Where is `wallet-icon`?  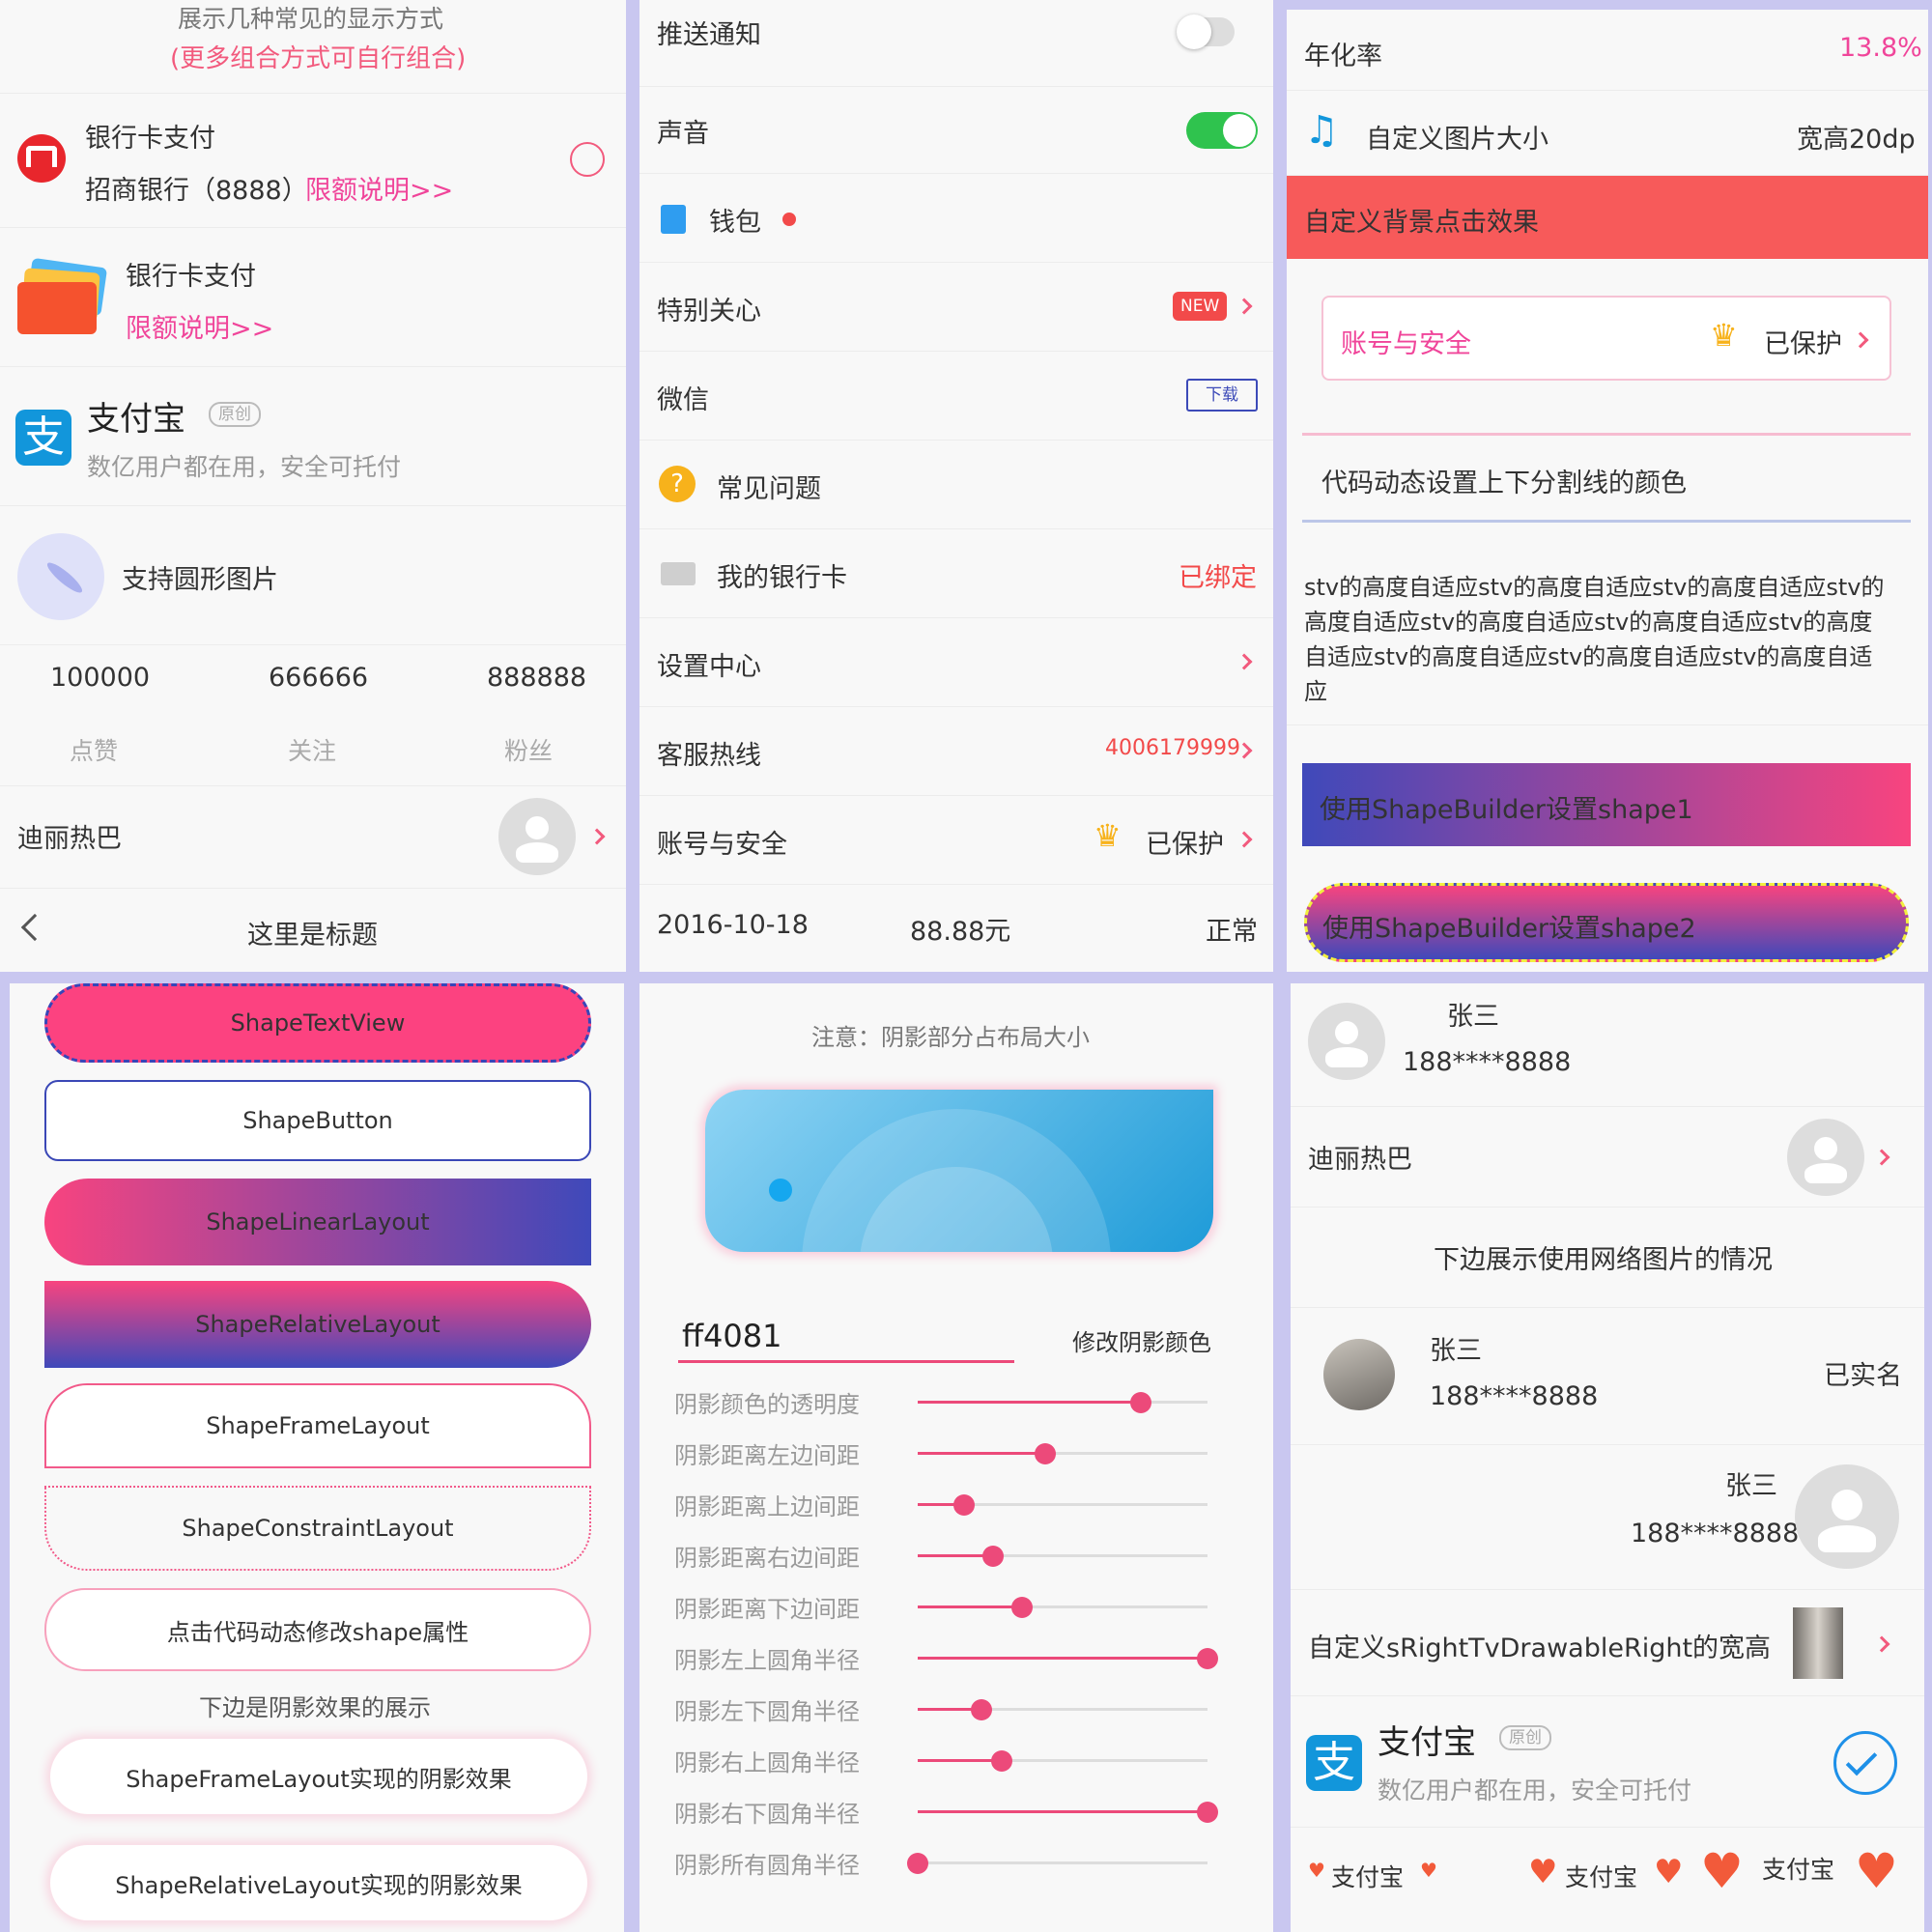
wallet-icon is located at coordinates (673, 219).